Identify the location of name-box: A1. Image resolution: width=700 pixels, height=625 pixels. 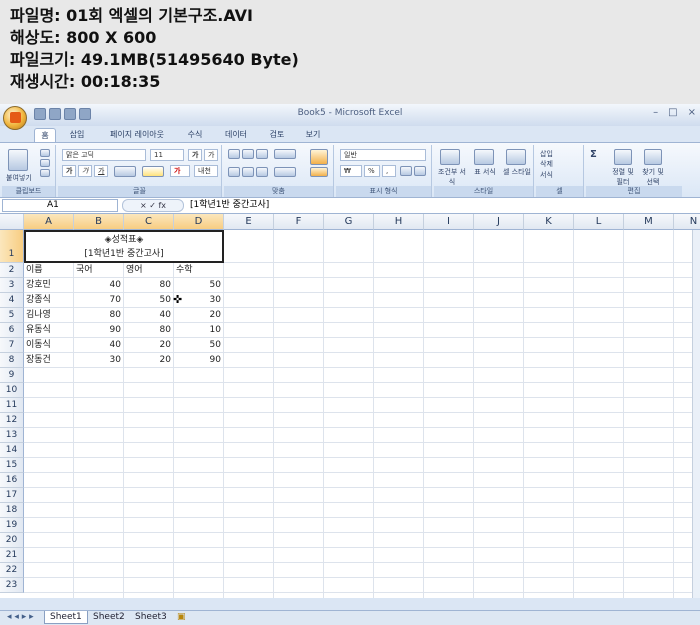
(60, 205).